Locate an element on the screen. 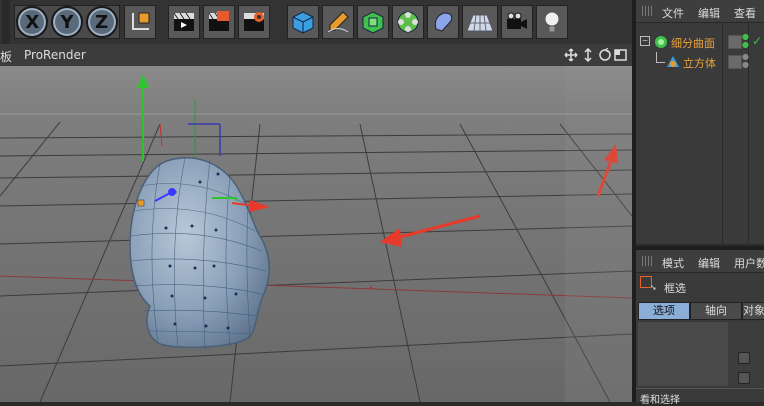 The width and height of the screenshot is (764, 406). menu-file: 文件 is located at coordinates (673, 13).